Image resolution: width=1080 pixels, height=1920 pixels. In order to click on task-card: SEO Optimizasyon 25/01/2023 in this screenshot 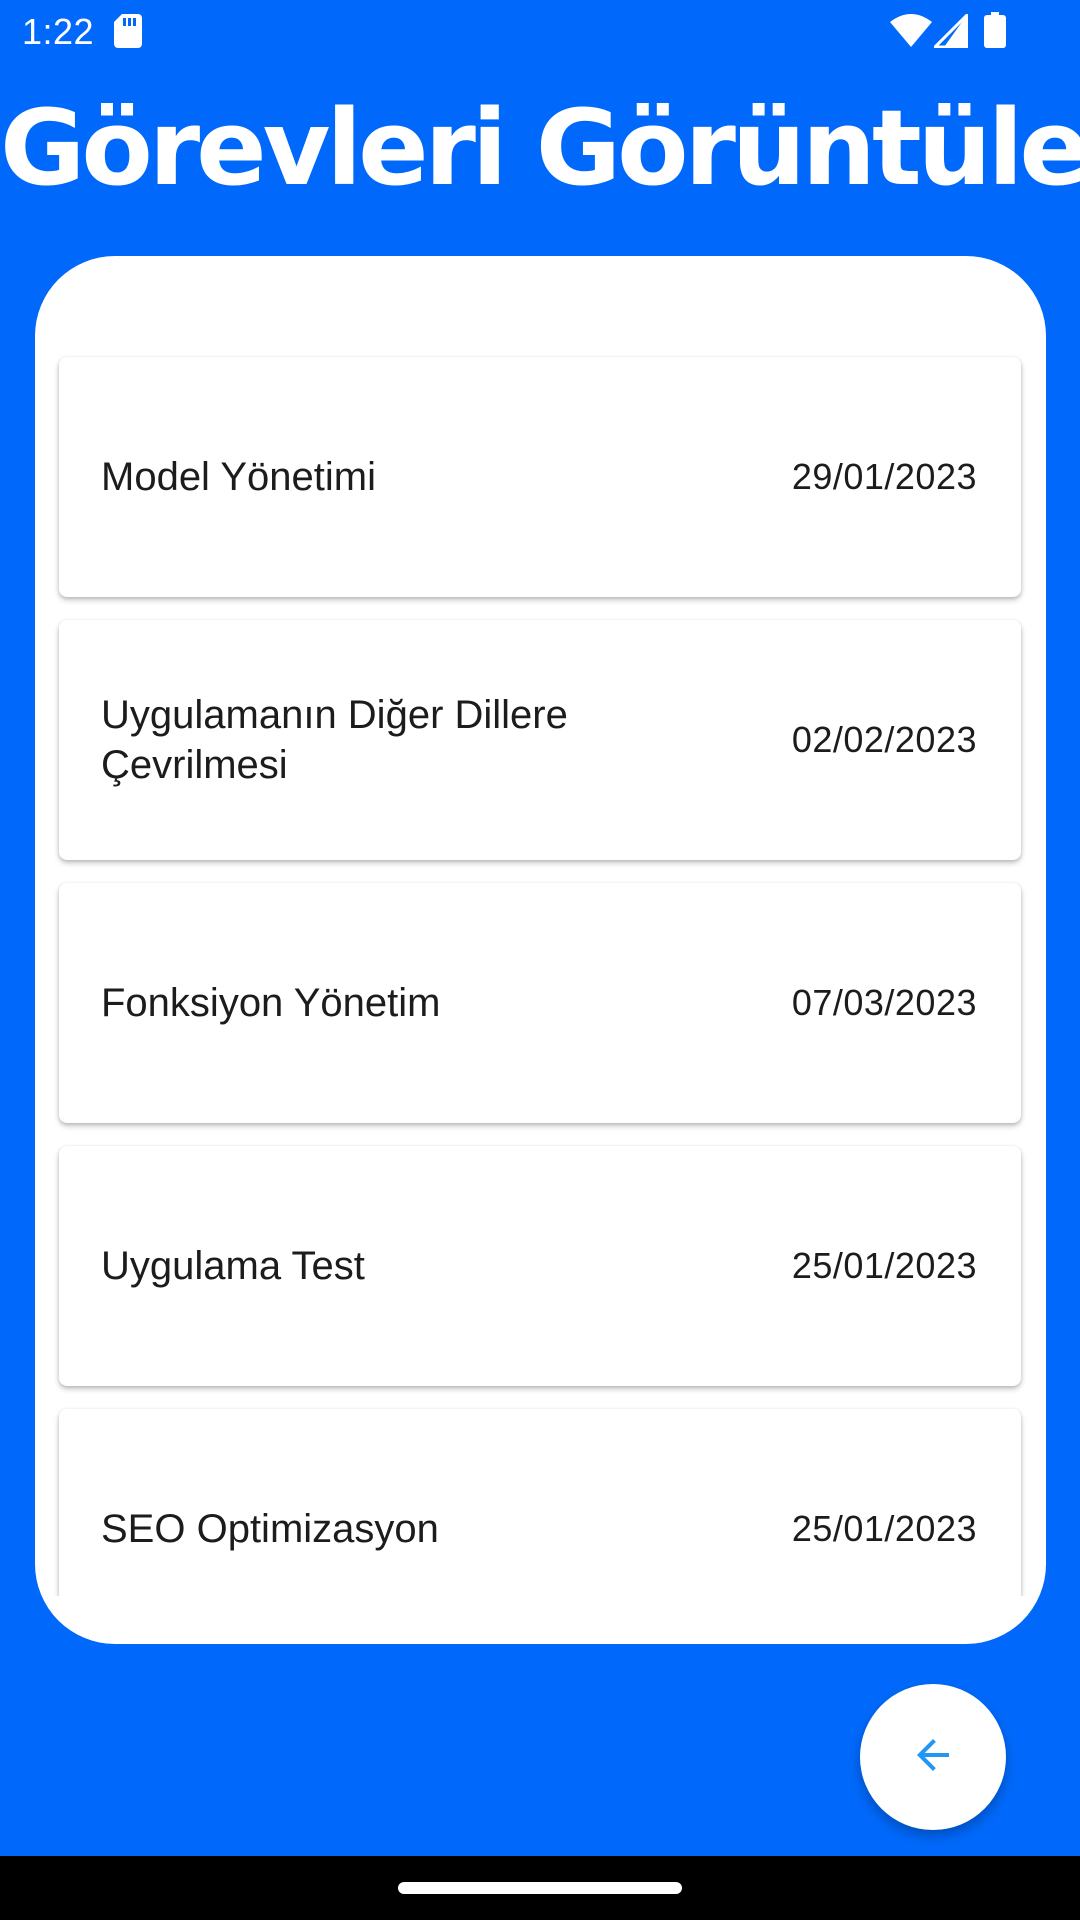, I will do `click(540, 1502)`.